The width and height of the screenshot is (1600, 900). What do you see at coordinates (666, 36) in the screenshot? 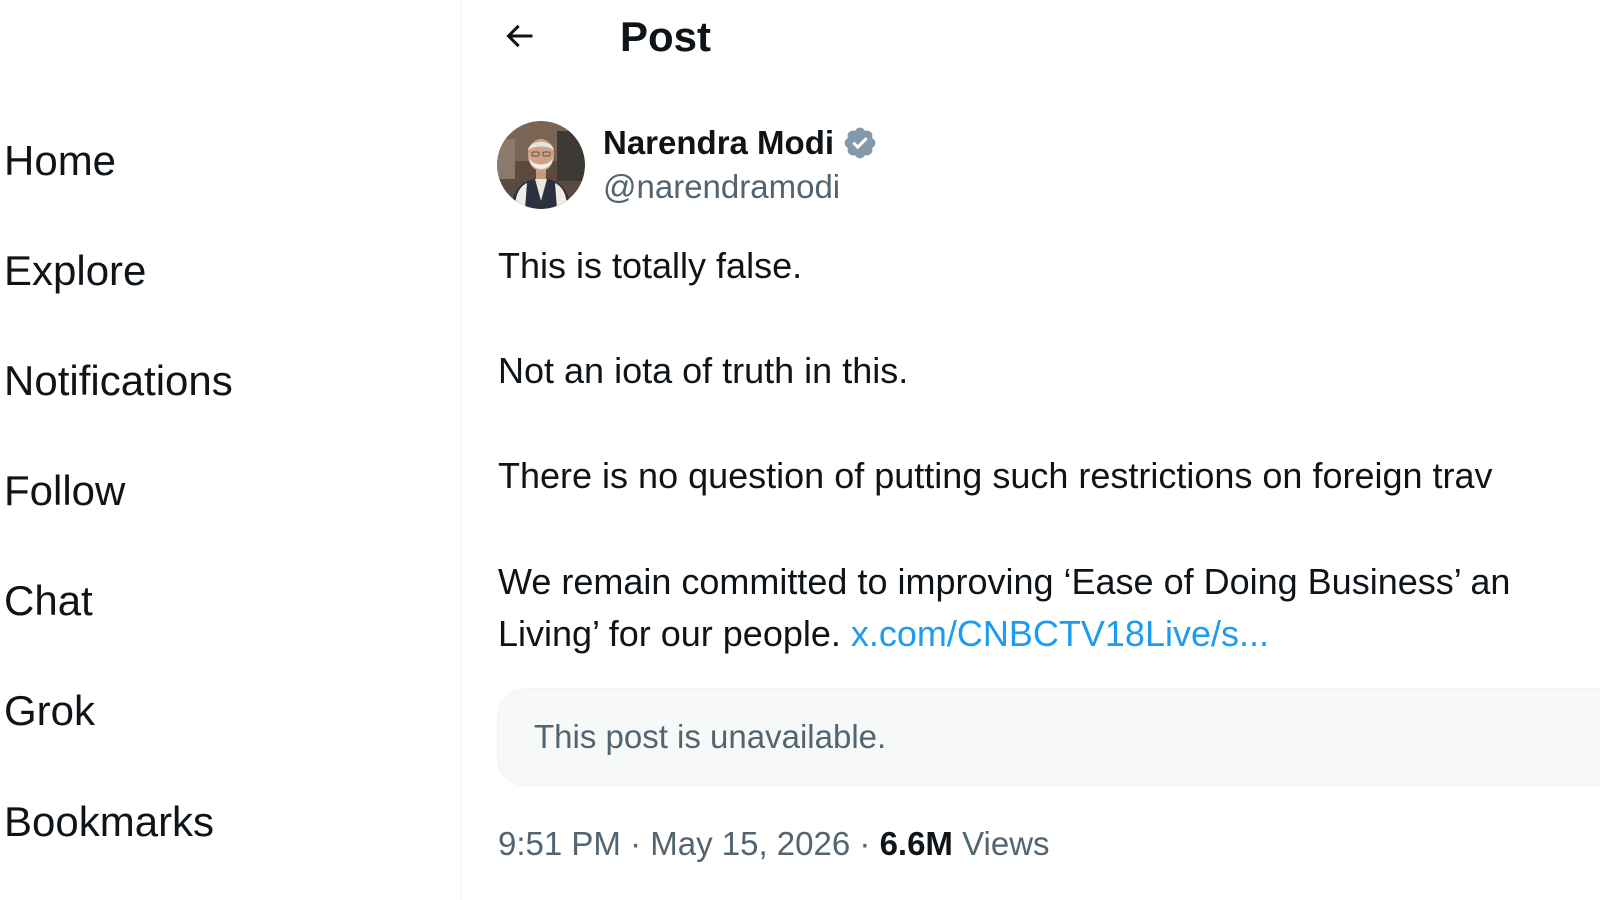
I see `page-title: Post` at bounding box center [666, 36].